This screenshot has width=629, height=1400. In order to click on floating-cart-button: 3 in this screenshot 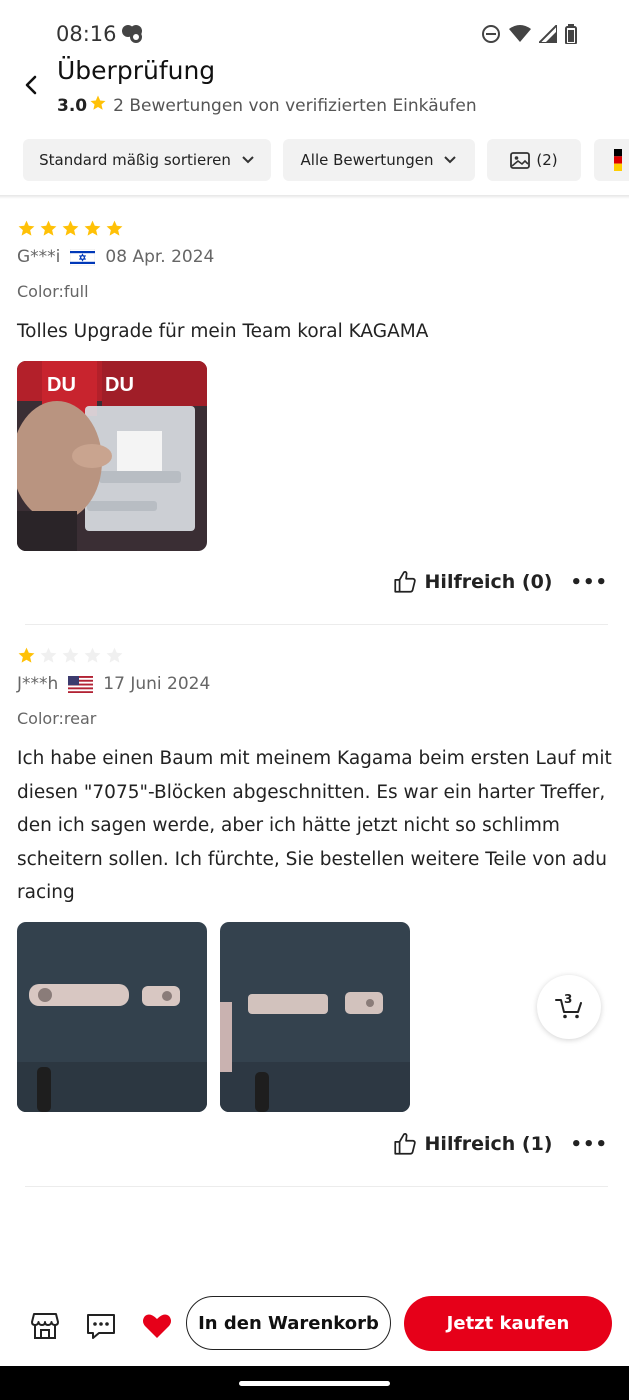, I will do `click(569, 1007)`.